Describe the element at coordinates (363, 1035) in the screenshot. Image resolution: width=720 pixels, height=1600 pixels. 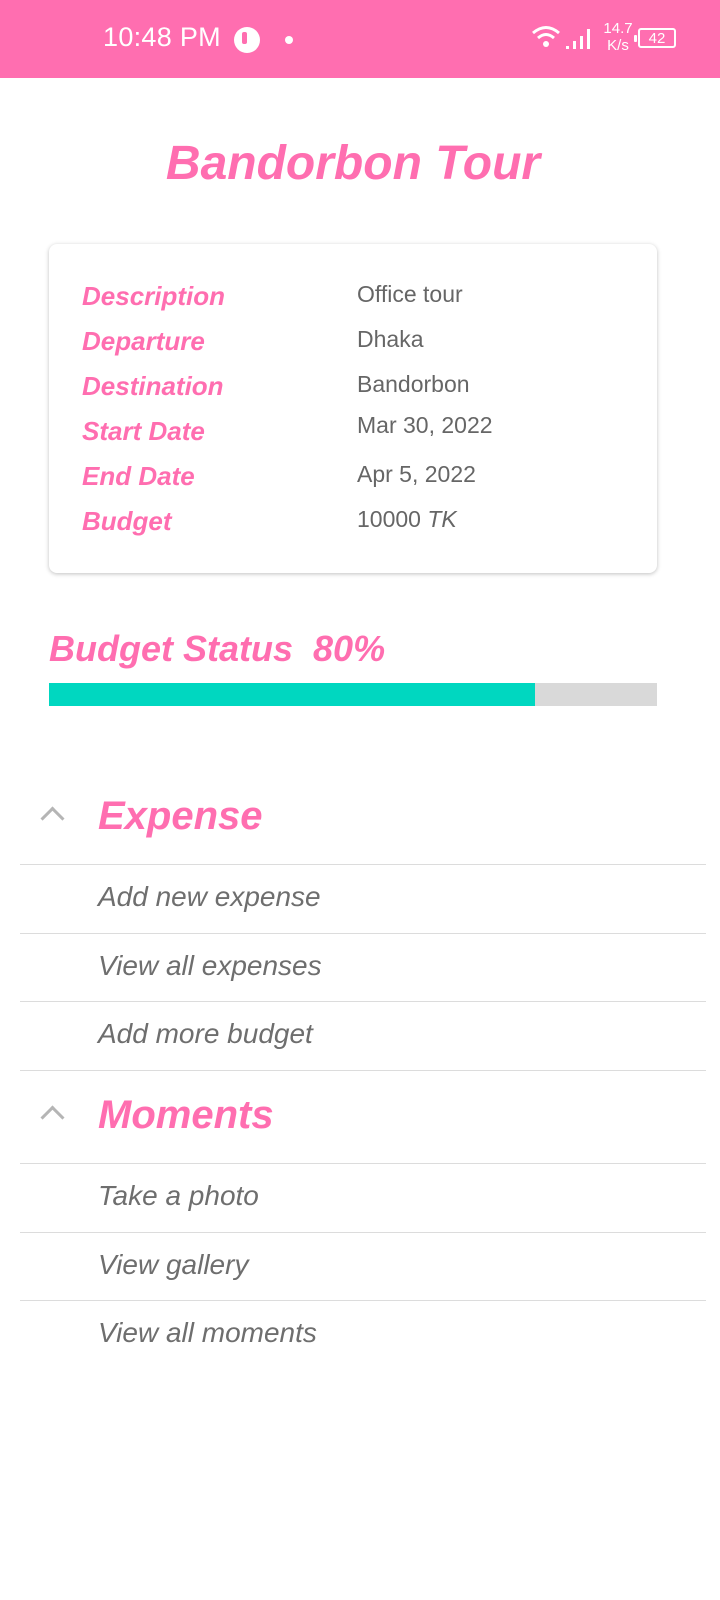
I see `add-more-budget-item: Add more budget` at that location.